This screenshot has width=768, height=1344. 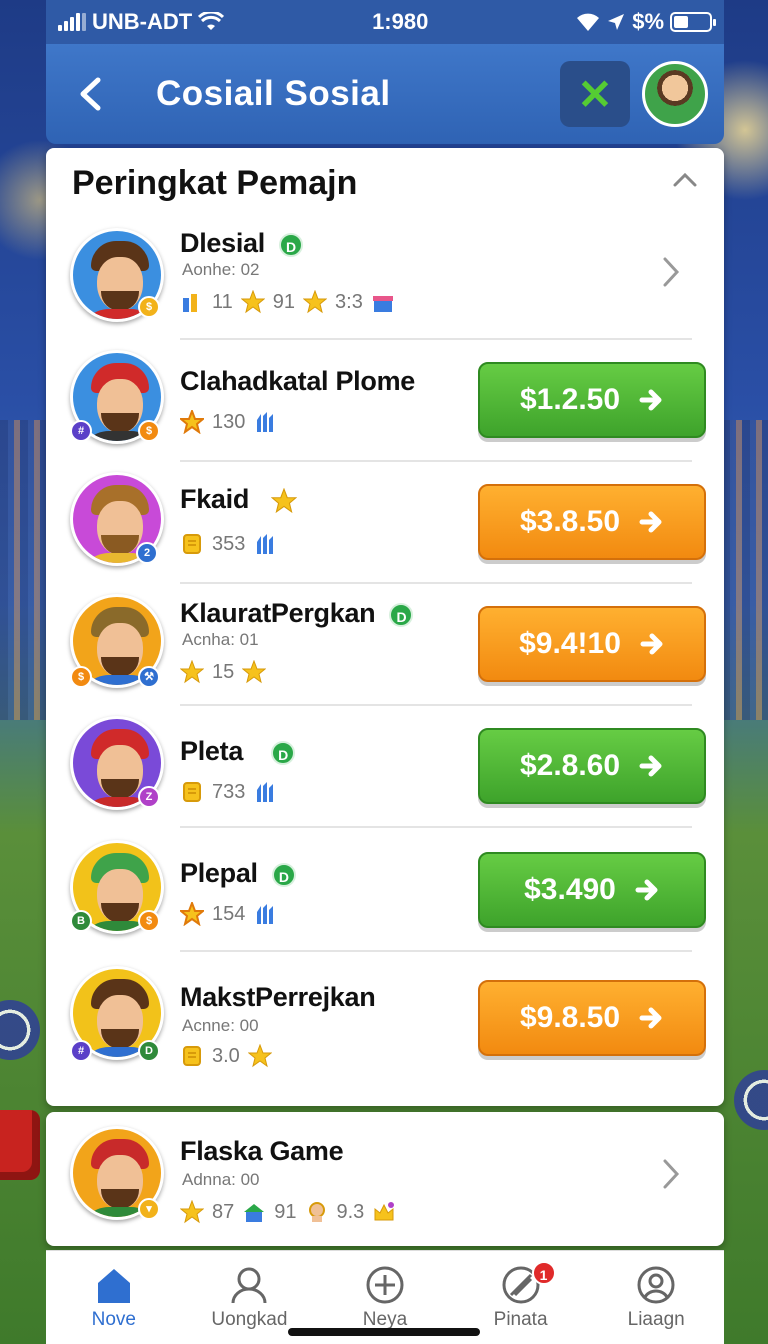 I want to click on player-stats: 15, so click(x=223, y=672).